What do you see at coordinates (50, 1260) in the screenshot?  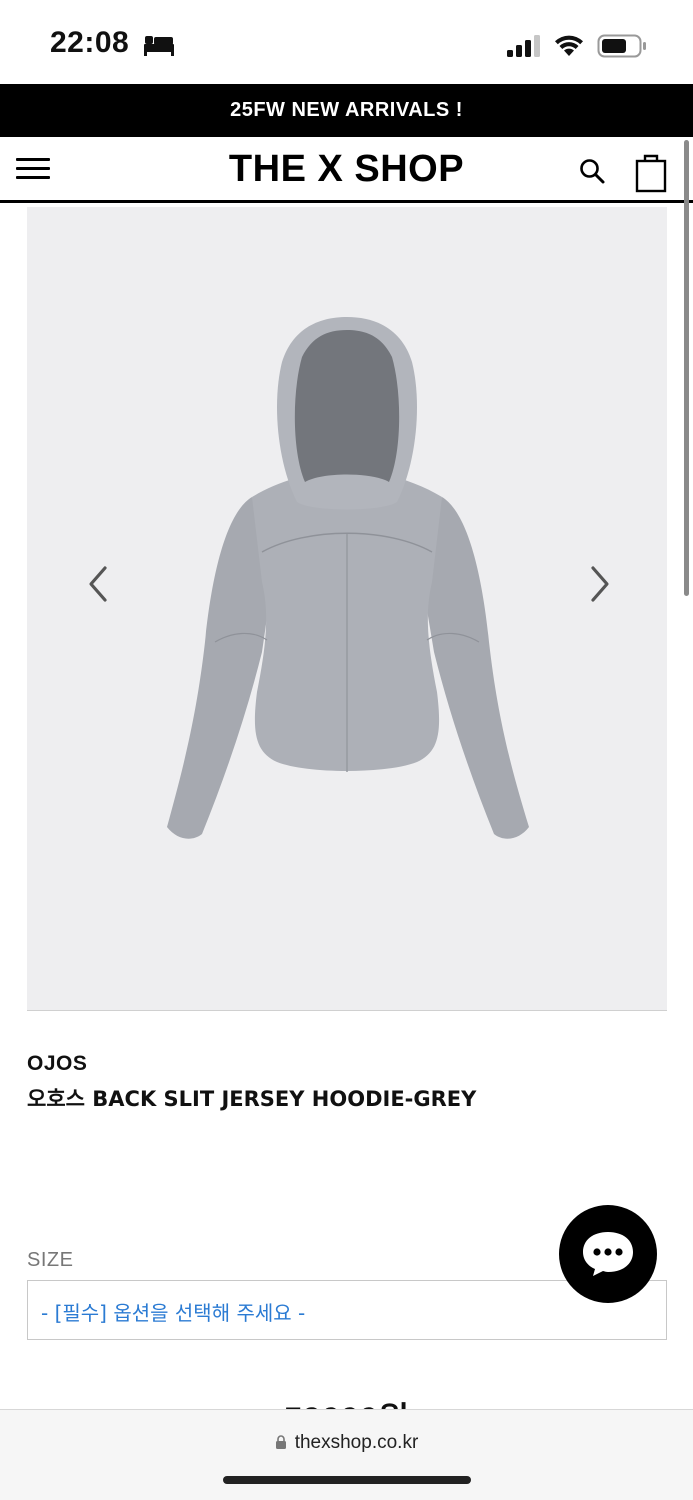 I see `size-label: SIZE` at bounding box center [50, 1260].